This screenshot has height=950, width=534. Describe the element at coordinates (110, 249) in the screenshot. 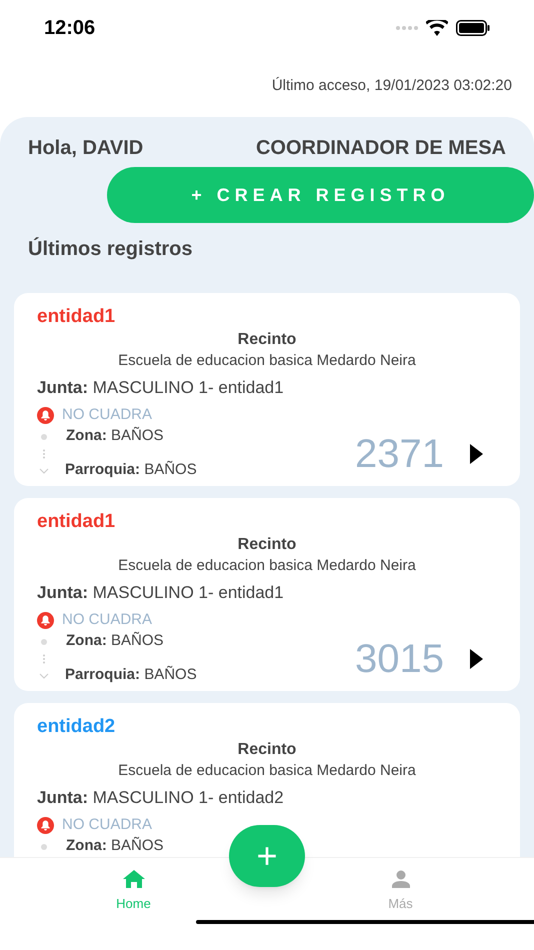

I see `section-title: Últimos registros` at that location.